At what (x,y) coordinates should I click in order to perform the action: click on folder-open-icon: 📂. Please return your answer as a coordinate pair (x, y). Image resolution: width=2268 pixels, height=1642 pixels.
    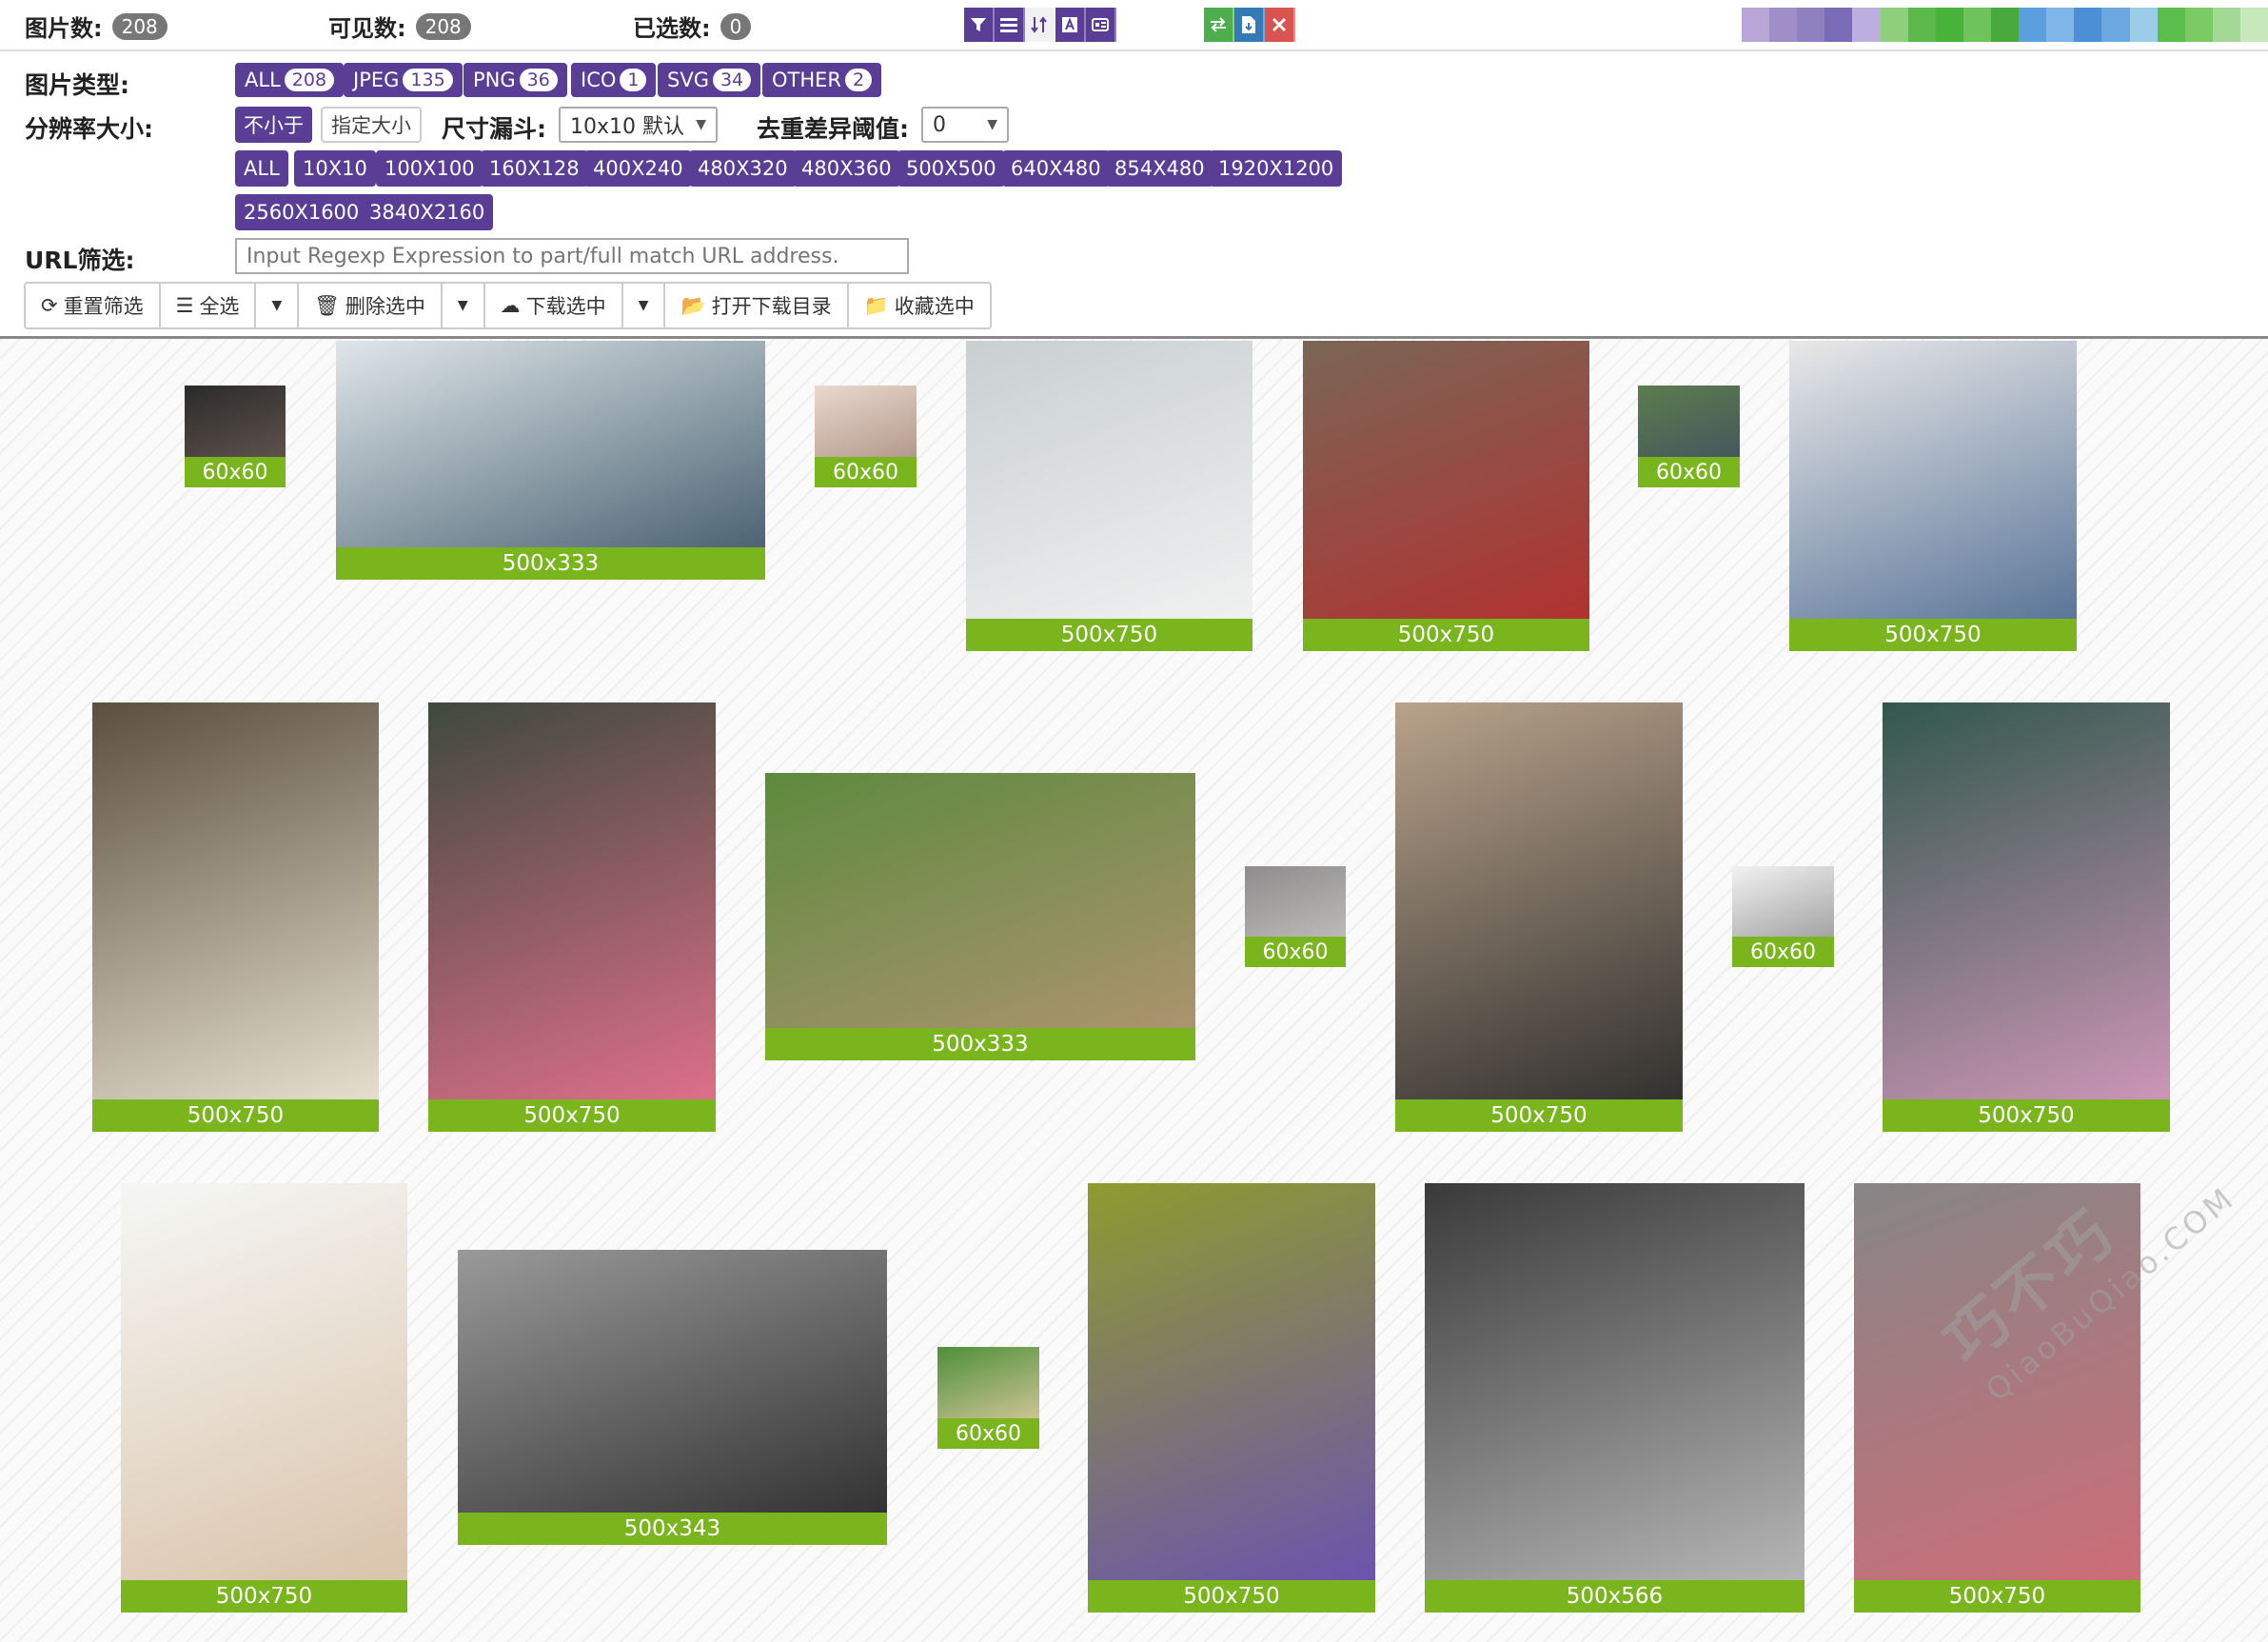
    Looking at the image, I should click on (693, 305).